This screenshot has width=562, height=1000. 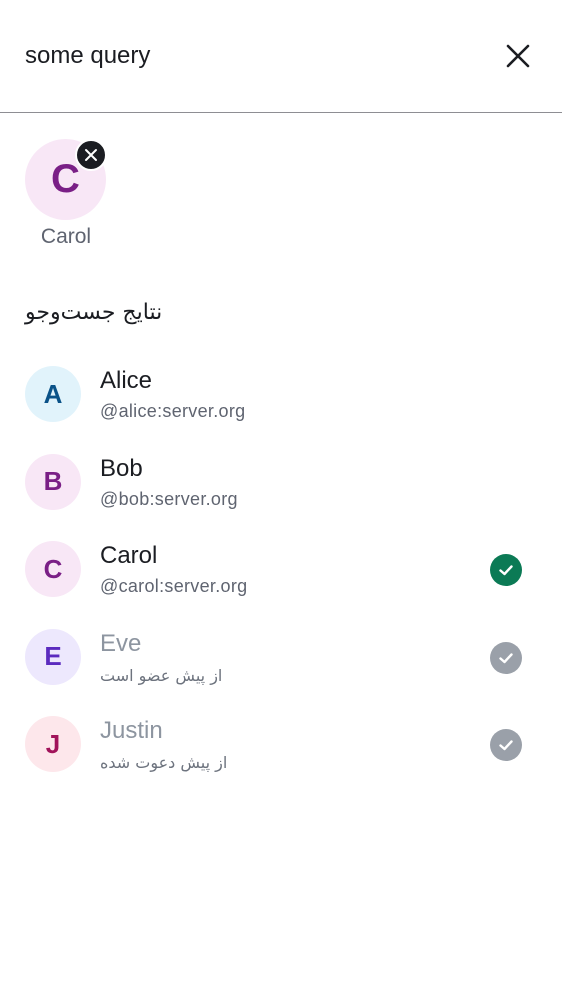 What do you see at coordinates (94, 312) in the screenshot?
I see `search-results-heading: نتایج جست‌وجو` at bounding box center [94, 312].